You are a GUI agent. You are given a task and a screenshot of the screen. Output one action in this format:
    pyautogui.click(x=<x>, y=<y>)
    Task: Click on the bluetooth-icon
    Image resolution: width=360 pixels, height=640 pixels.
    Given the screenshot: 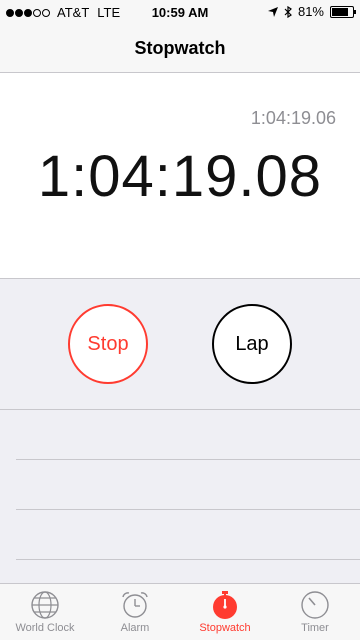 What is the action you would take?
    pyautogui.click(x=288, y=11)
    